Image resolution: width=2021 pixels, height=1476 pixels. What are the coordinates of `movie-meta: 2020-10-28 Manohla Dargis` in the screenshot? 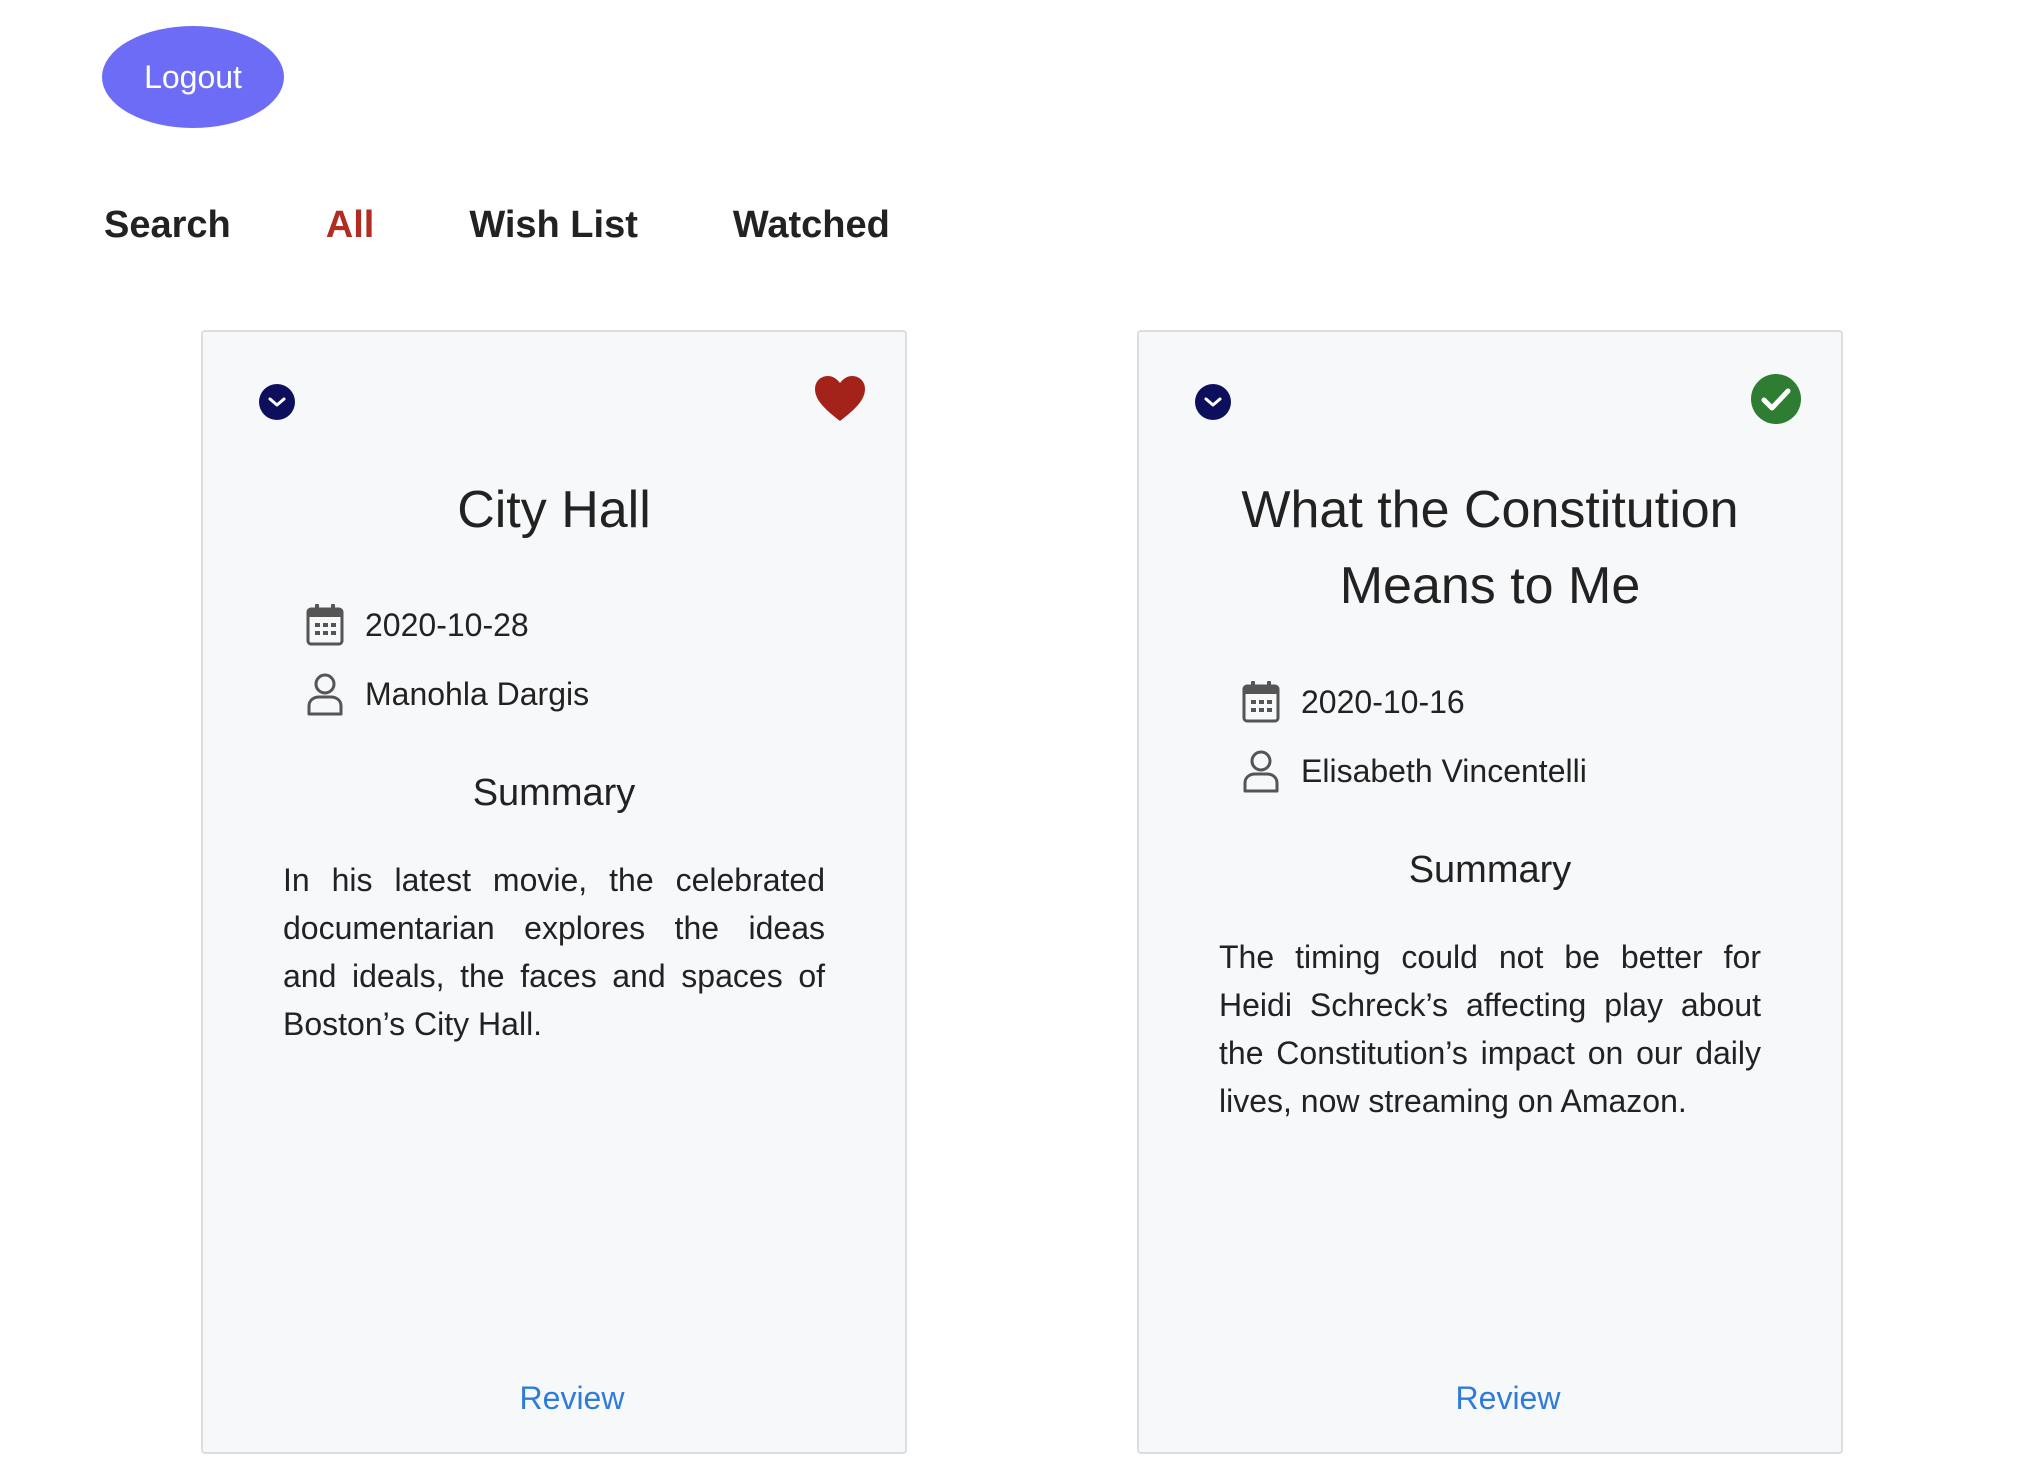 It's located at (584, 669).